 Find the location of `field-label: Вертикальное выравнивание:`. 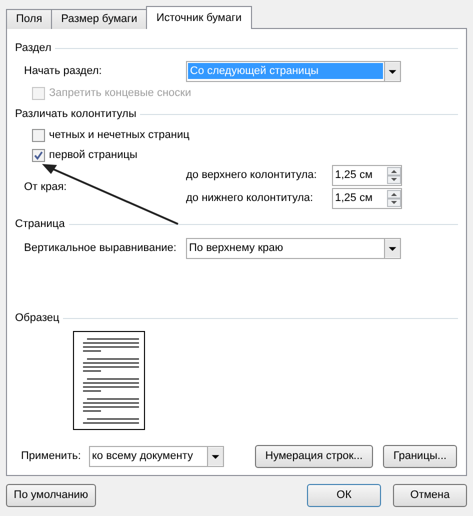

field-label: Вертикальное выравнивание: is located at coordinates (101, 248).